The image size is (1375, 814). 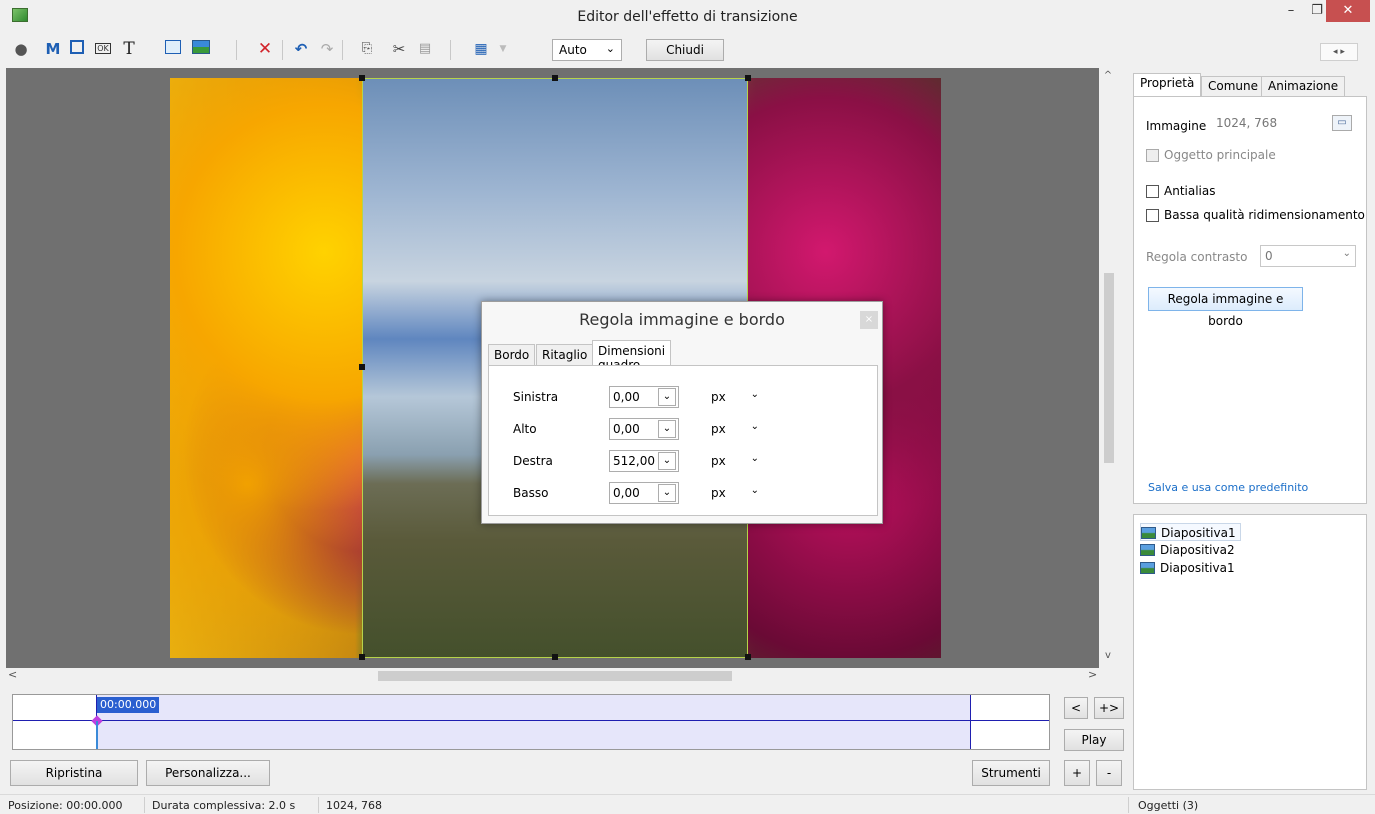 I want to click on sinistra-unit: px, so click(x=718, y=397).